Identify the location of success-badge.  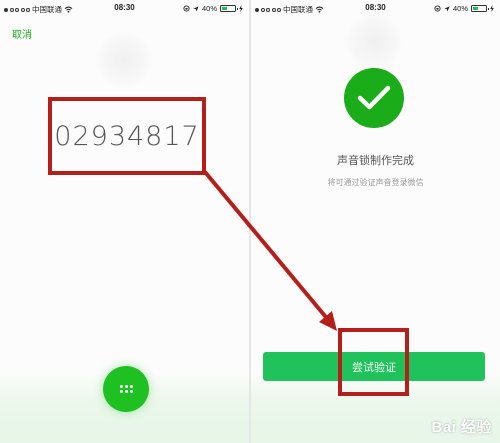
(374, 98).